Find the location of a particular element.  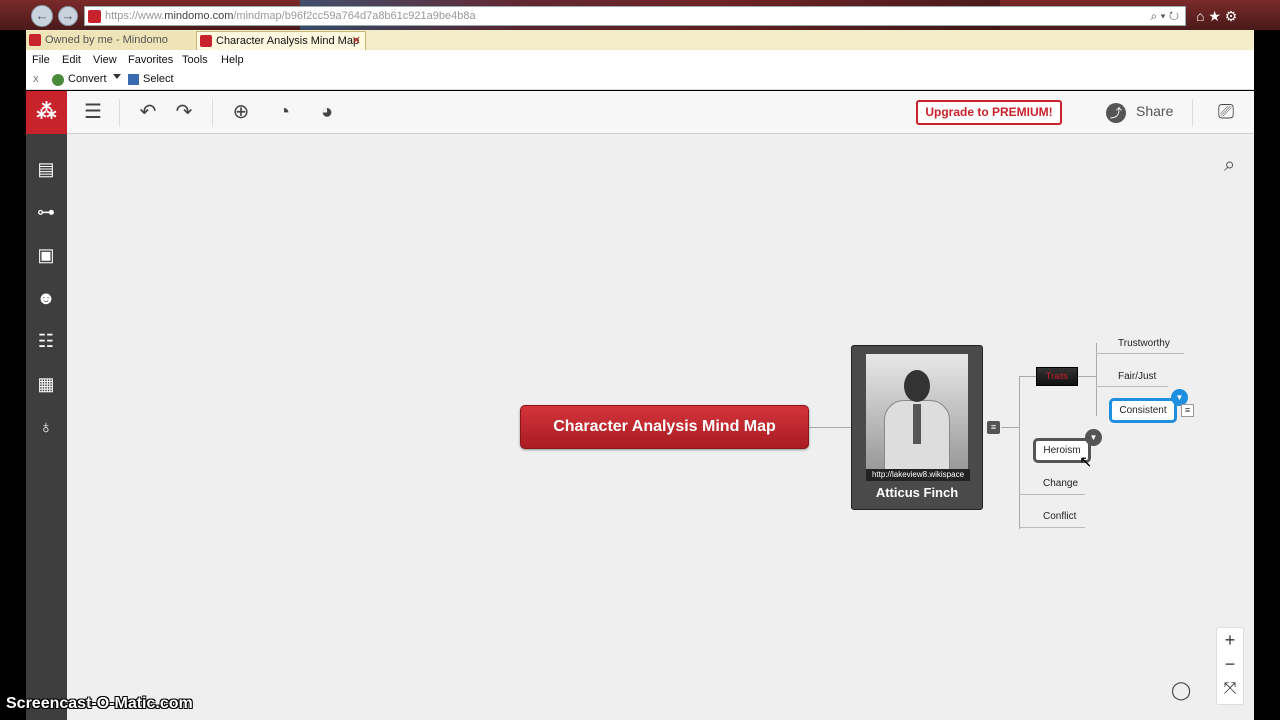

close-cmdbar-button: x is located at coordinates (36, 79).